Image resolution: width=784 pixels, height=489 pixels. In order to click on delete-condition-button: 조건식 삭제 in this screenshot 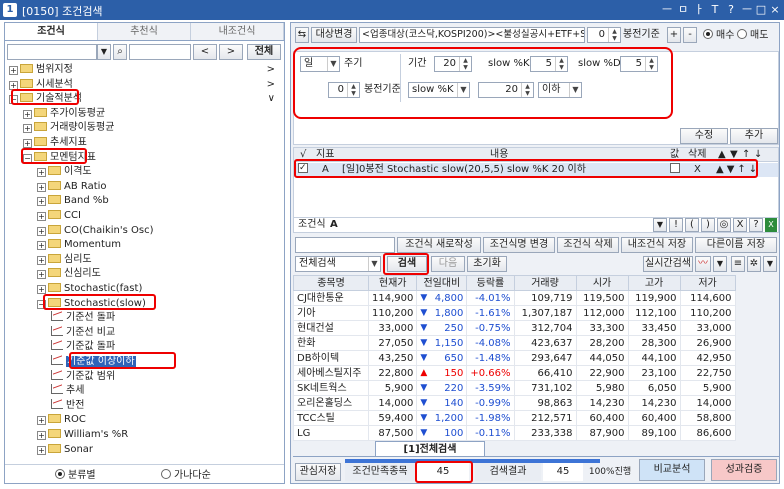, I will do `click(588, 245)`.